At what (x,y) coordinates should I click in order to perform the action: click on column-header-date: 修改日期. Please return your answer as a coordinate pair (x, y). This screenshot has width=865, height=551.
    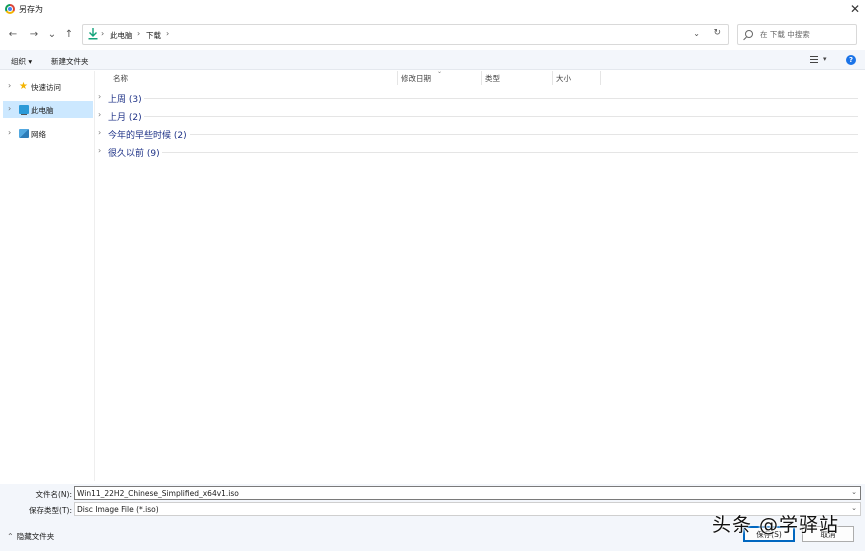
    Looking at the image, I should click on (416, 78).